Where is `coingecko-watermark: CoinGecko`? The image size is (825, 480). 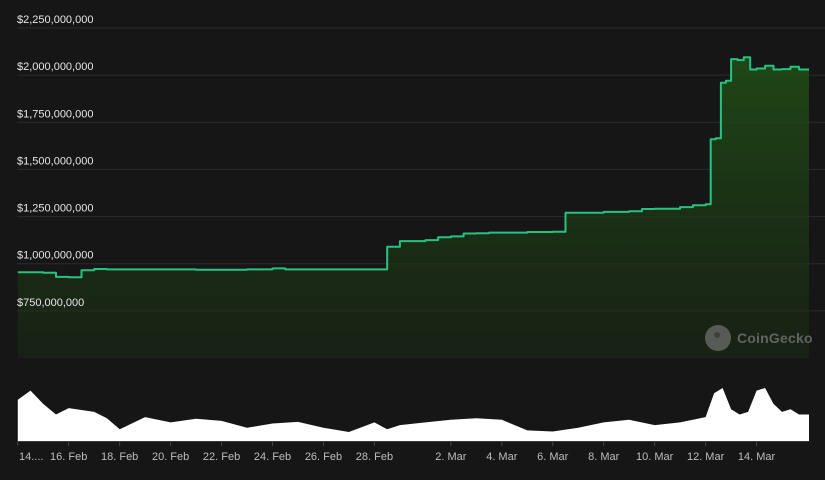 coingecko-watermark: CoinGecko is located at coordinates (759, 338).